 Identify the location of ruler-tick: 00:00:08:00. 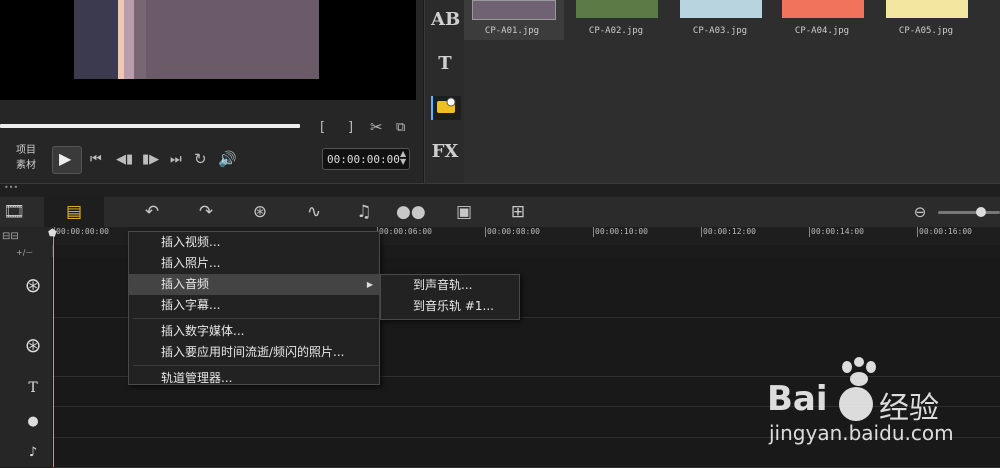
(512, 232).